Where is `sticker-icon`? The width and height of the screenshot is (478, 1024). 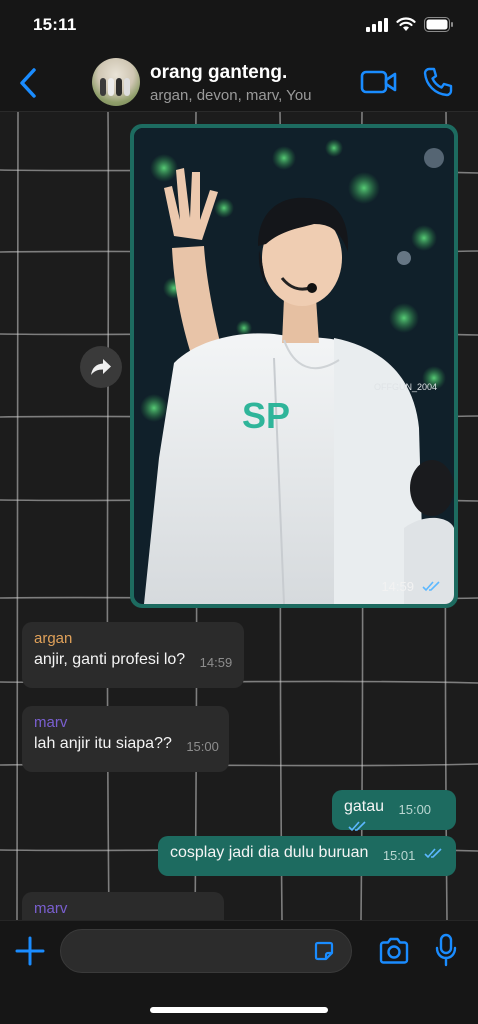 sticker-icon is located at coordinates (324, 951).